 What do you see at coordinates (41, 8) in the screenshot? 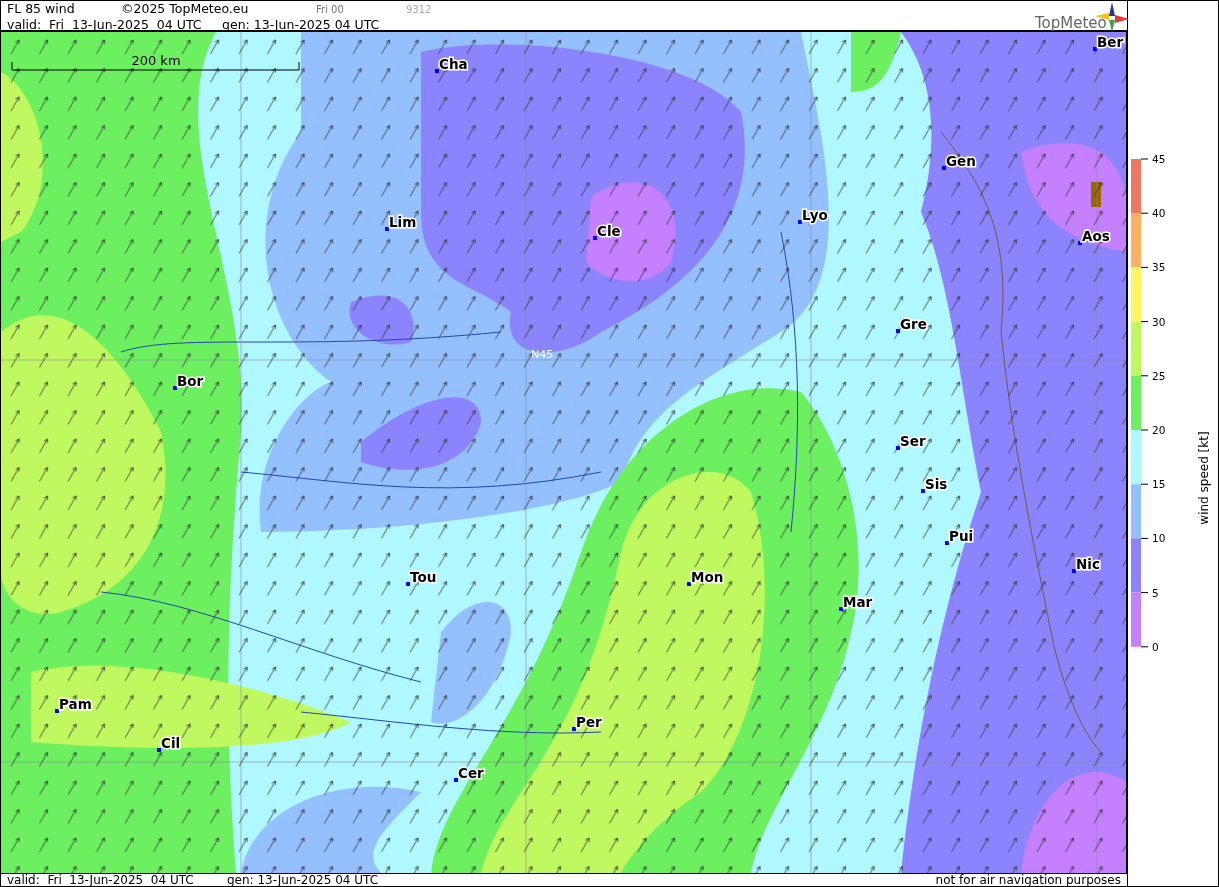
I see `chart-title: FL 85 wind` at bounding box center [41, 8].